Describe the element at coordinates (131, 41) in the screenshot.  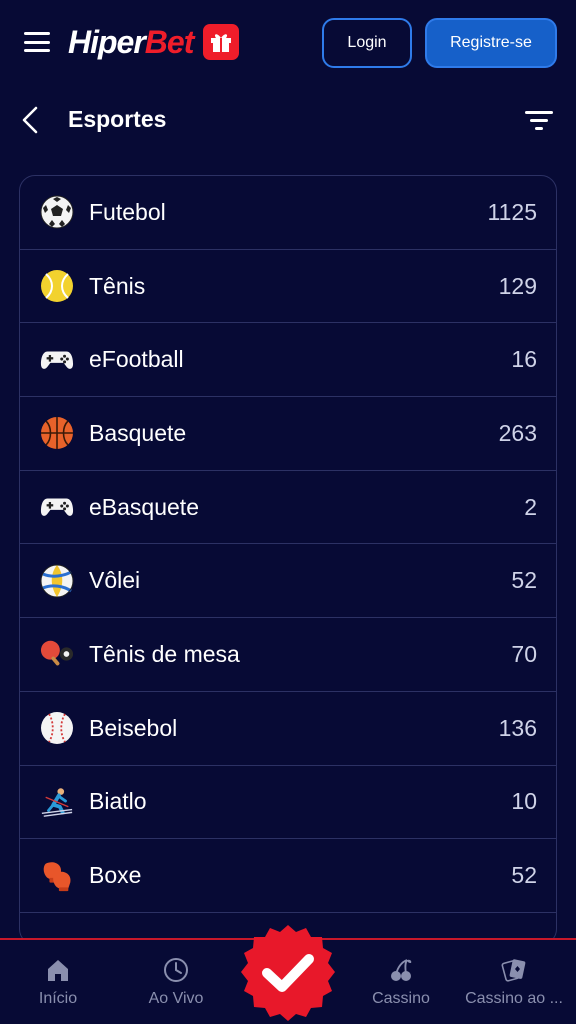
I see `logo-text: HiperBet` at that location.